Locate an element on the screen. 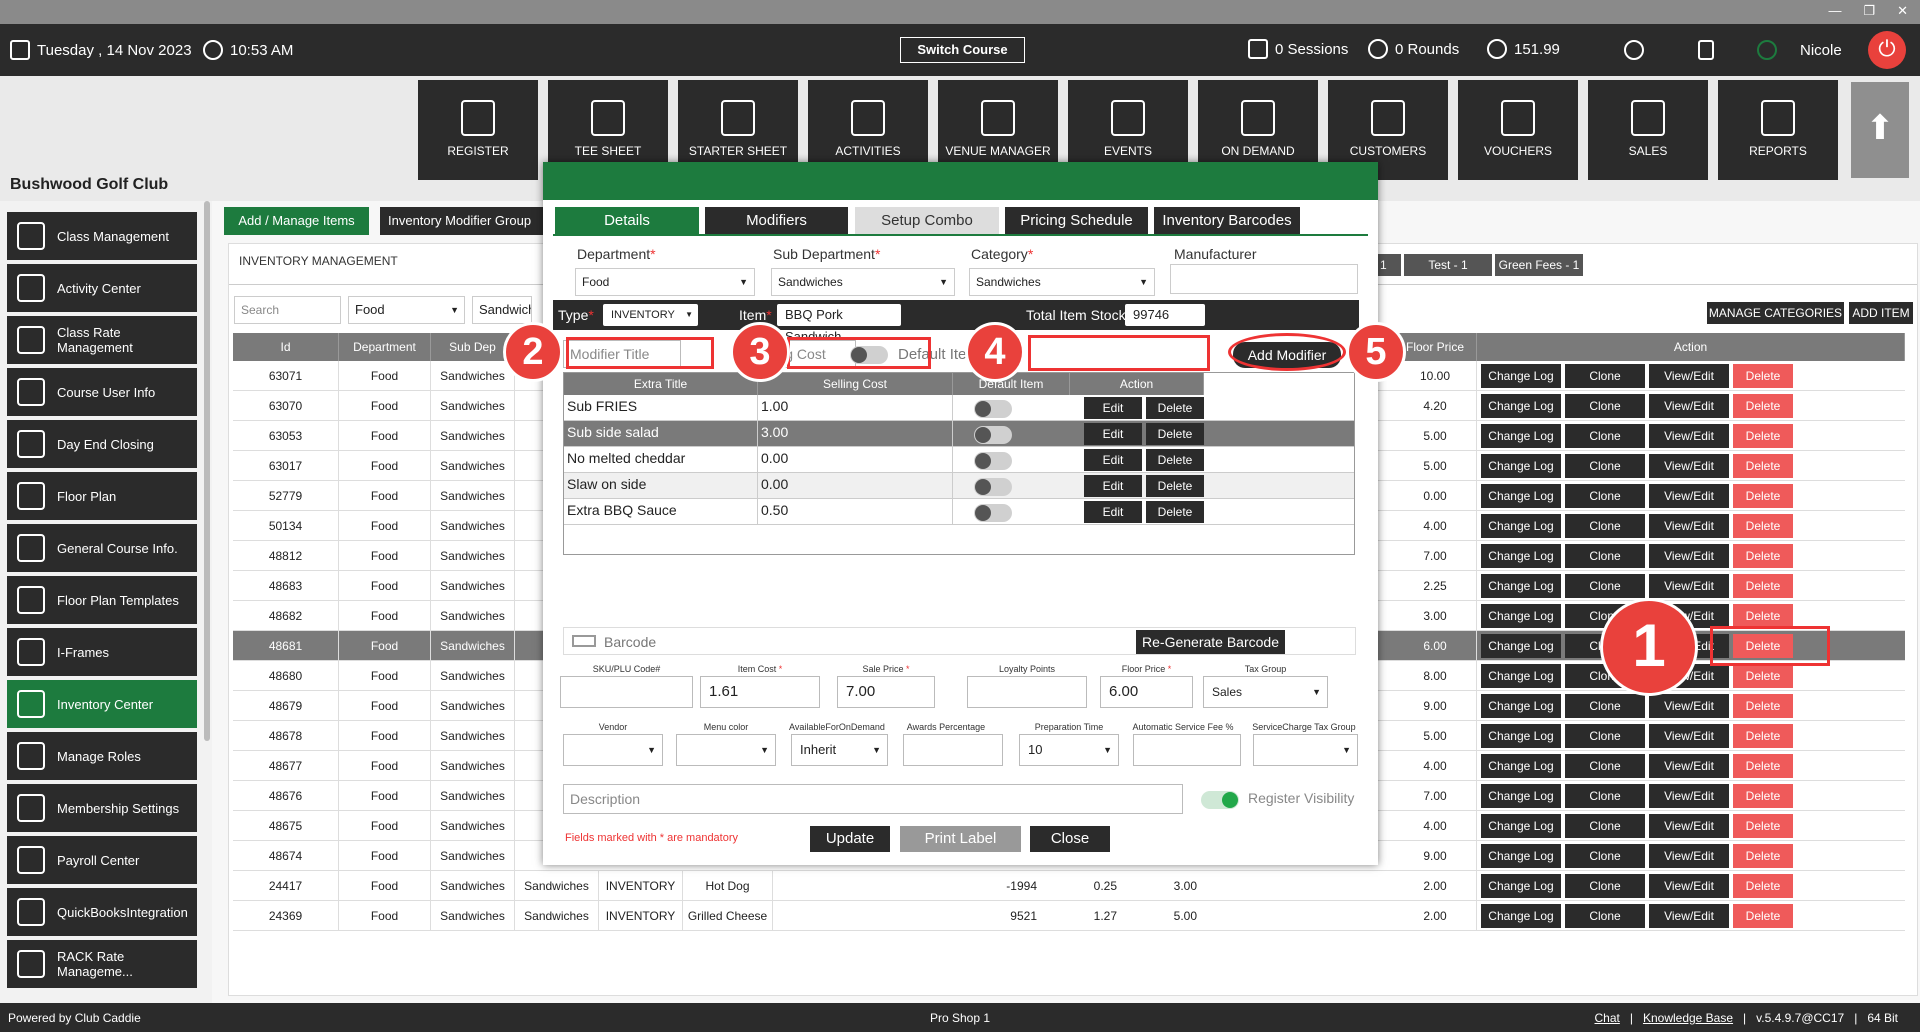 This screenshot has width=1920, height=1032. tile-sales: SALES is located at coordinates (1648, 130).